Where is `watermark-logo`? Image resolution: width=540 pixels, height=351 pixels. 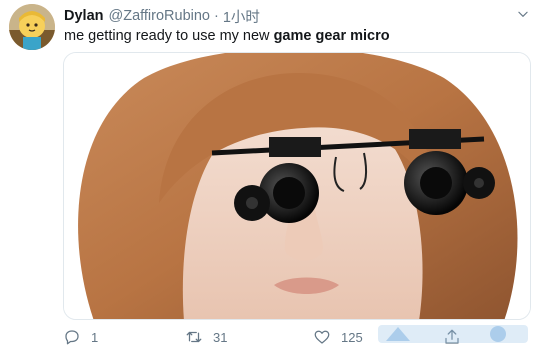
watermark-logo is located at coordinates (453, 334).